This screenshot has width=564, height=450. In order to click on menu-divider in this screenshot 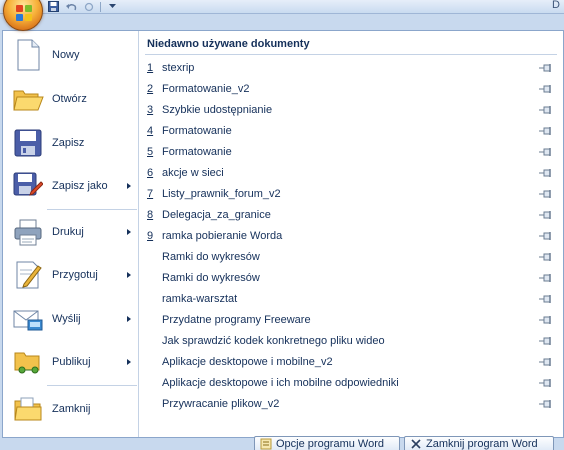, I will do `click(92, 209)`.